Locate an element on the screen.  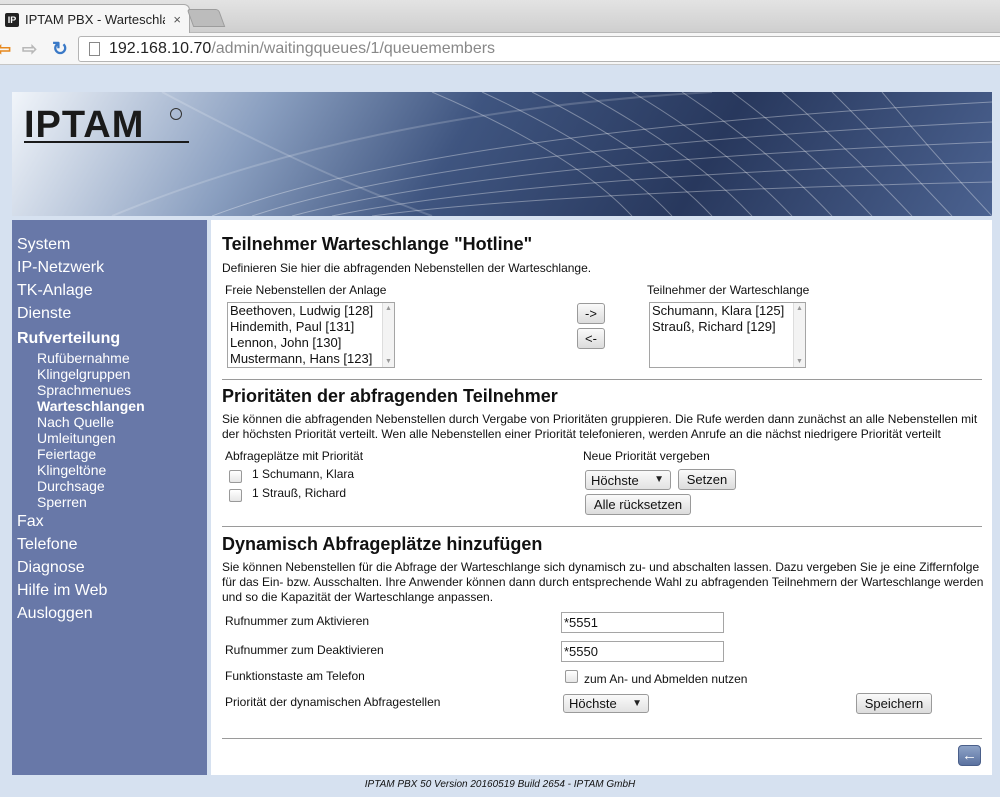
sidebar-item-fax: Fax is located at coordinates (109, 521).